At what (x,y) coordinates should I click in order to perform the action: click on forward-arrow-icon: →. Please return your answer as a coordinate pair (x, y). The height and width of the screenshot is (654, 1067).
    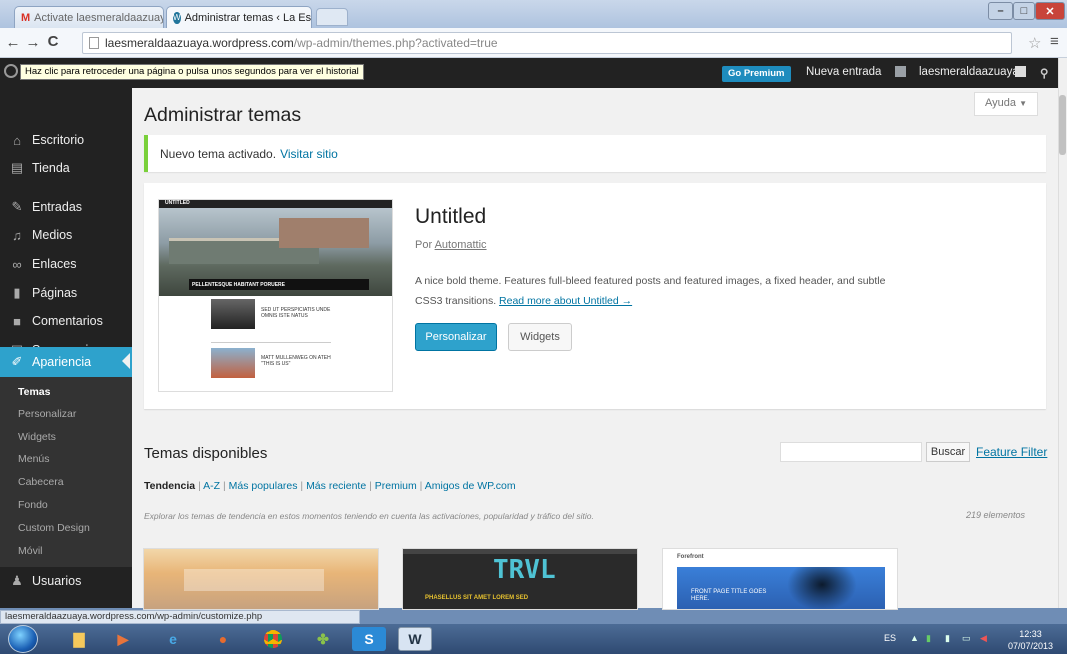
    Looking at the image, I should click on (33, 42).